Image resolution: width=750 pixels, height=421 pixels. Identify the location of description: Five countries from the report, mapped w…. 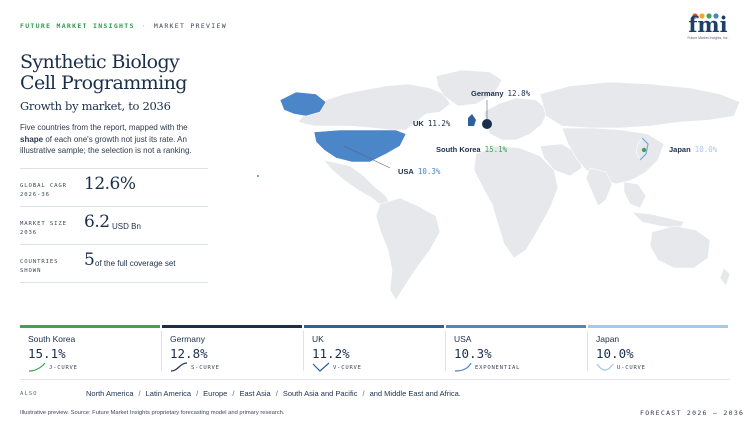
(115, 139).